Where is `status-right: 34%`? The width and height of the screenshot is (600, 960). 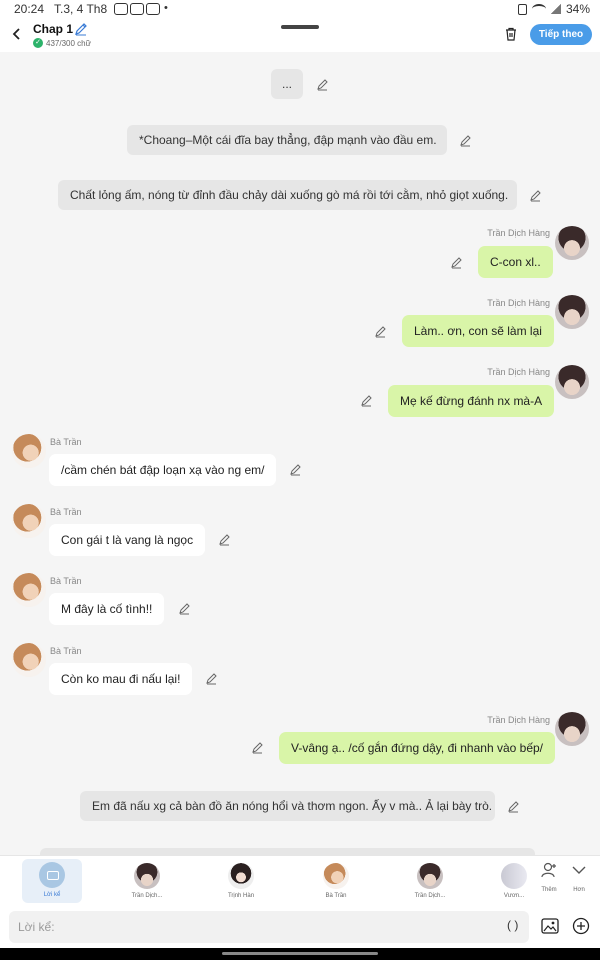
status-right: 34% is located at coordinates (553, 9).